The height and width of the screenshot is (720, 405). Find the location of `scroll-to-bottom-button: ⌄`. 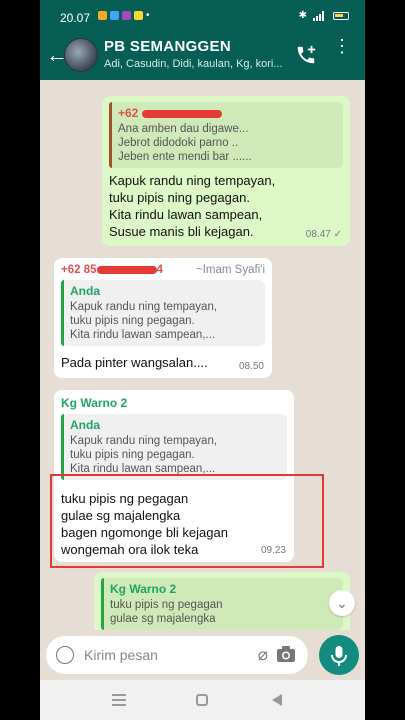

scroll-to-bottom-button: ⌄ is located at coordinates (342, 603).